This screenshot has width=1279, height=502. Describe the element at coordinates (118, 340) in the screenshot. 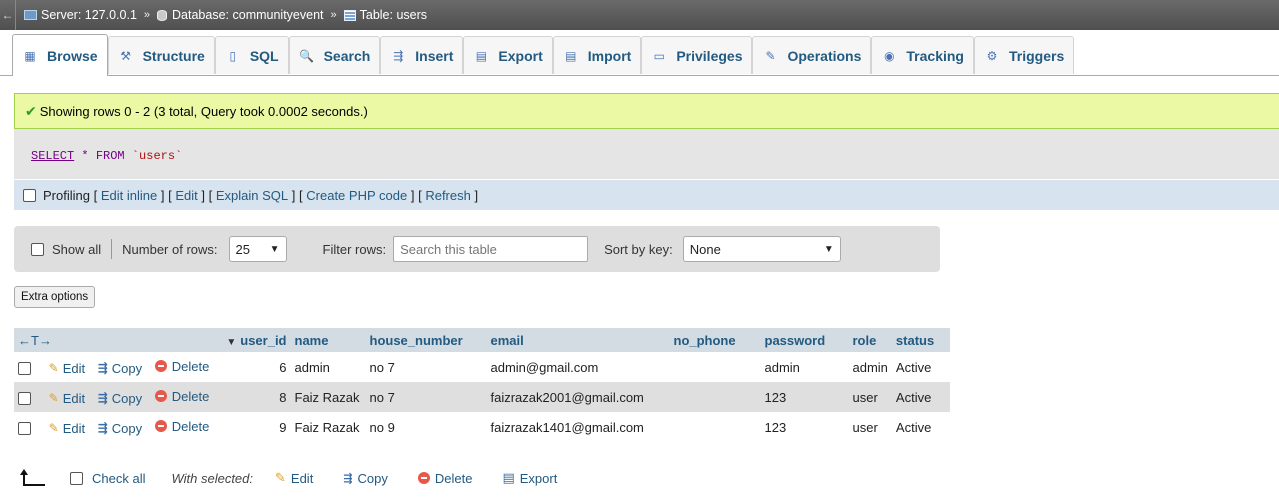

I see `column-resize-arrows: ←T→` at that location.